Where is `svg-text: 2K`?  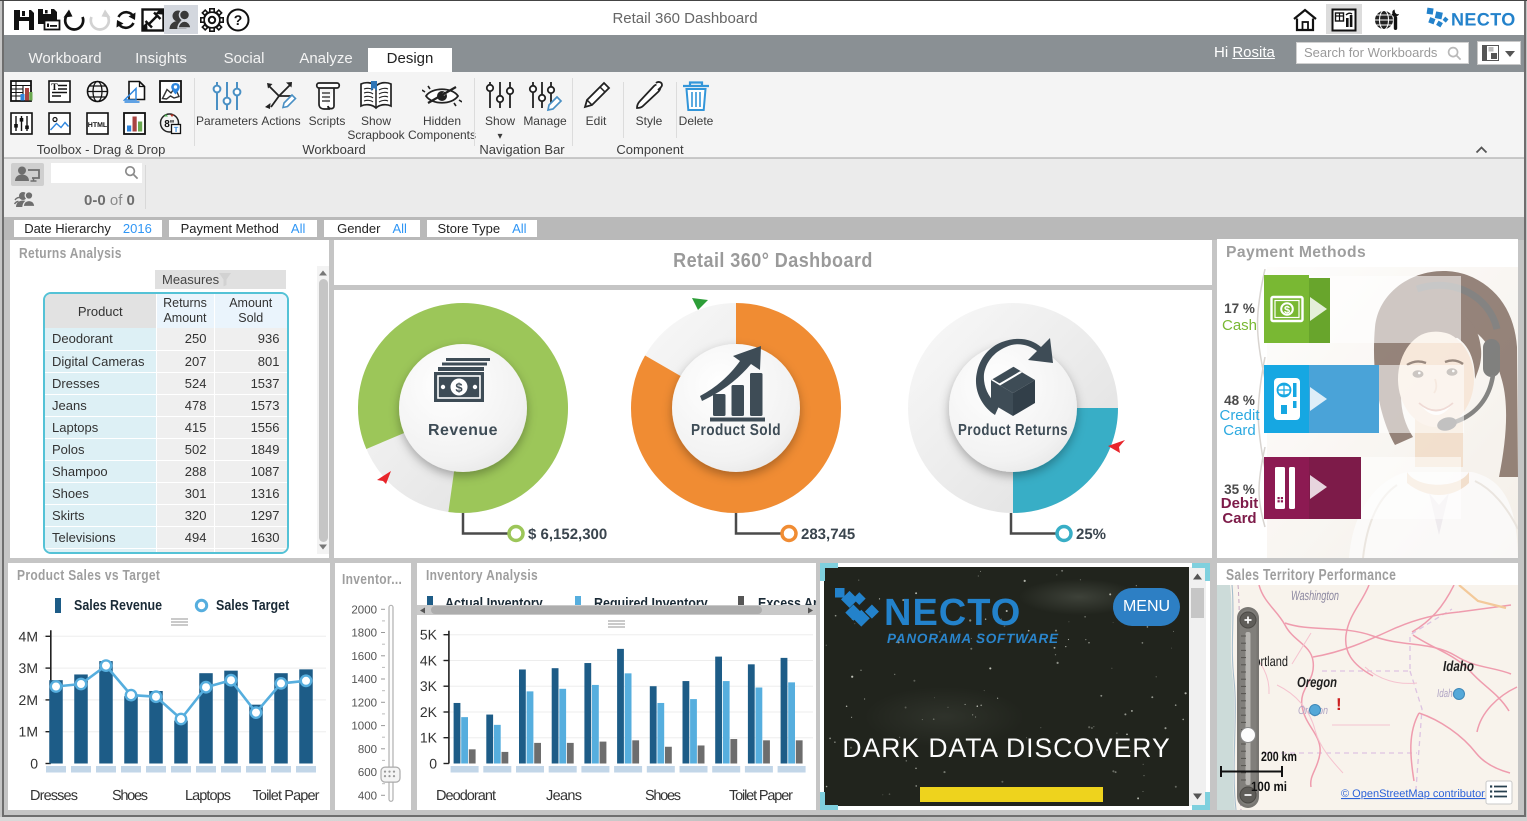 svg-text: 2K is located at coordinates (429, 712).